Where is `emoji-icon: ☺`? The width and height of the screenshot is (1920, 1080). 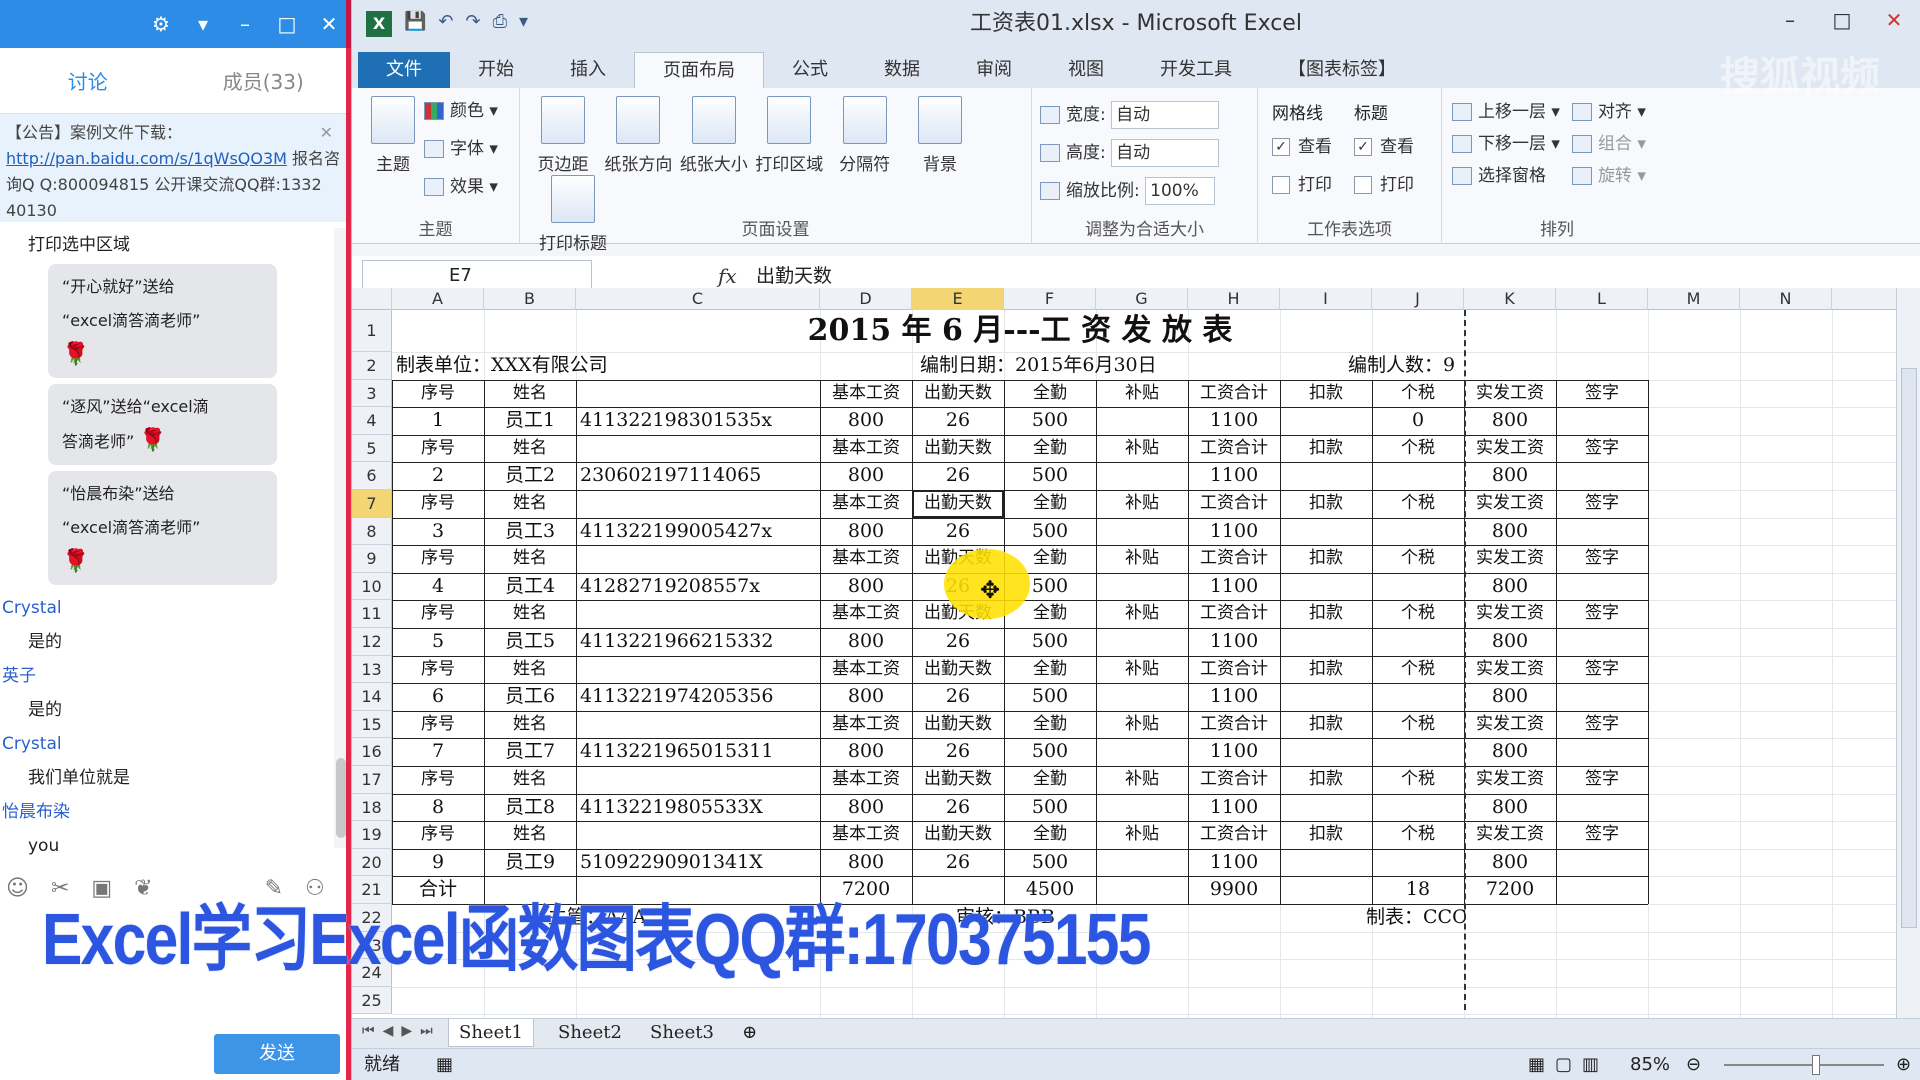
emoji-icon: ☺ is located at coordinates (17, 888).